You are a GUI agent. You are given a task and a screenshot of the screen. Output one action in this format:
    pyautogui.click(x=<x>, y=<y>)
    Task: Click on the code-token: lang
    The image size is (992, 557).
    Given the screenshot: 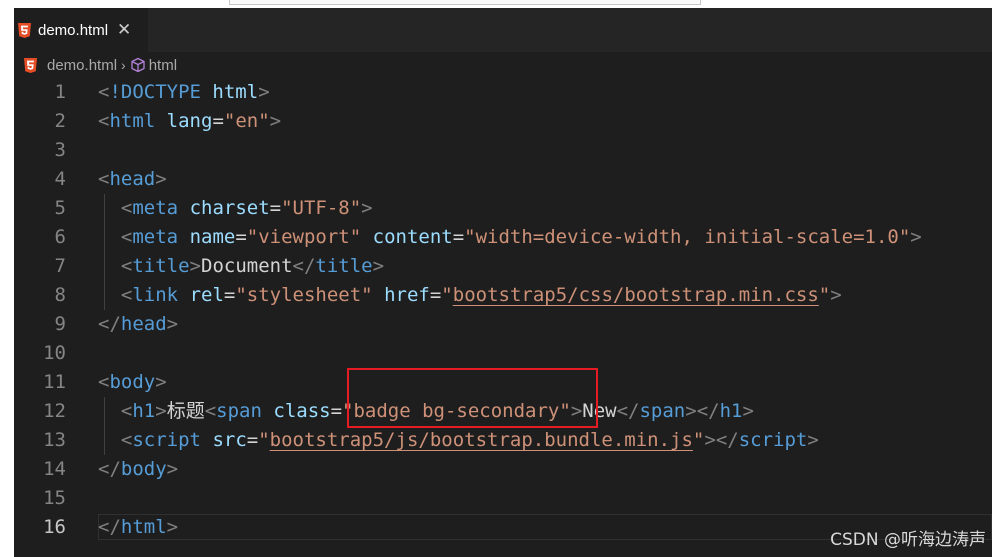 What is the action you would take?
    pyautogui.click(x=189, y=121)
    